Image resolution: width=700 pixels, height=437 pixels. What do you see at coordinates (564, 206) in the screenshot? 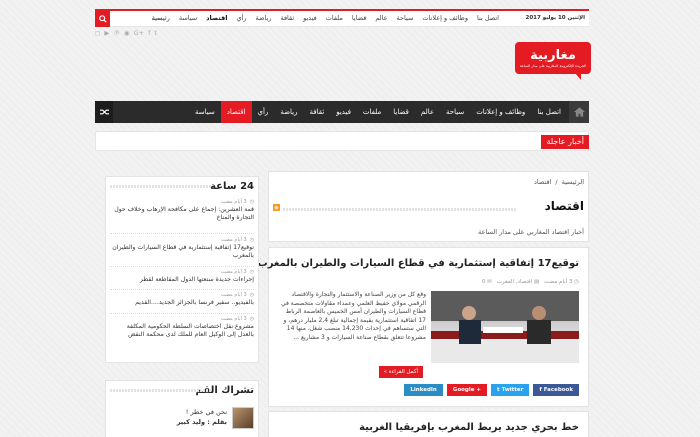
I see `page-title: اقتصاد` at bounding box center [564, 206].